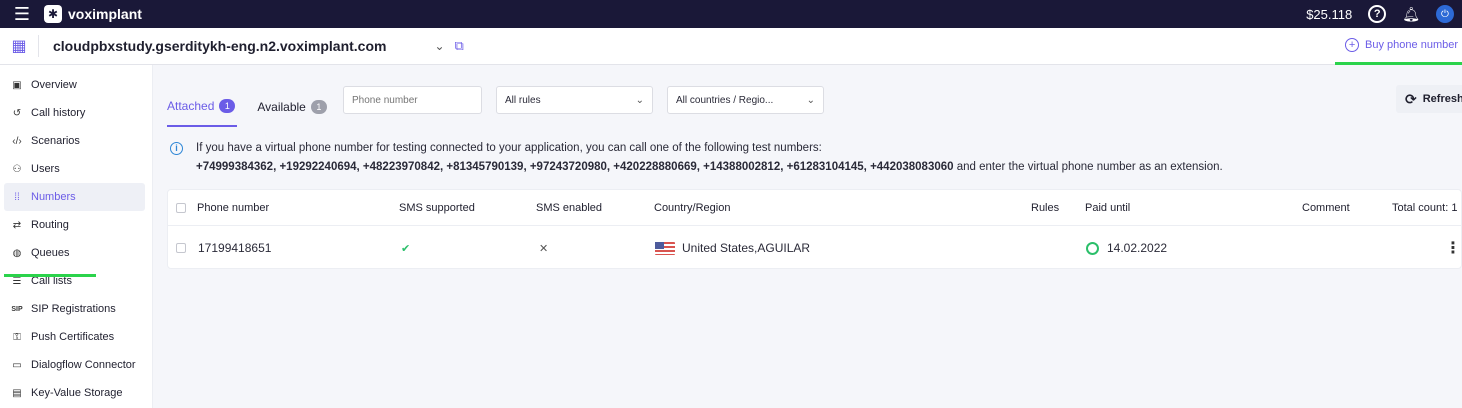  Describe the element at coordinates (746, 248) in the screenshot. I see `country-text: United States,AGUILAR` at that location.